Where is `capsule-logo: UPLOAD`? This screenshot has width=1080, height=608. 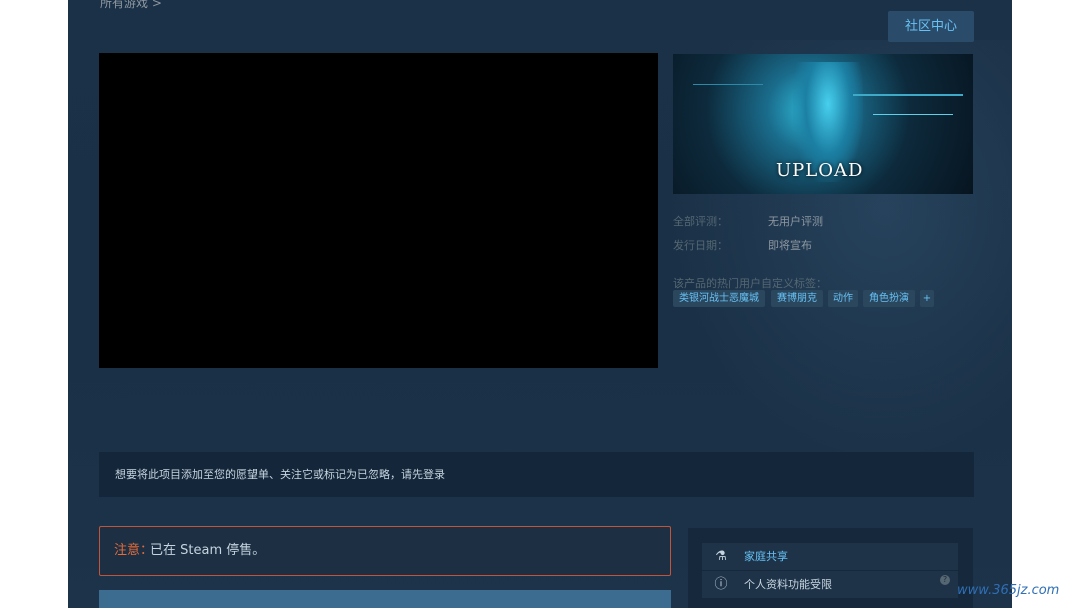 capsule-logo: UPLOAD is located at coordinates (820, 170).